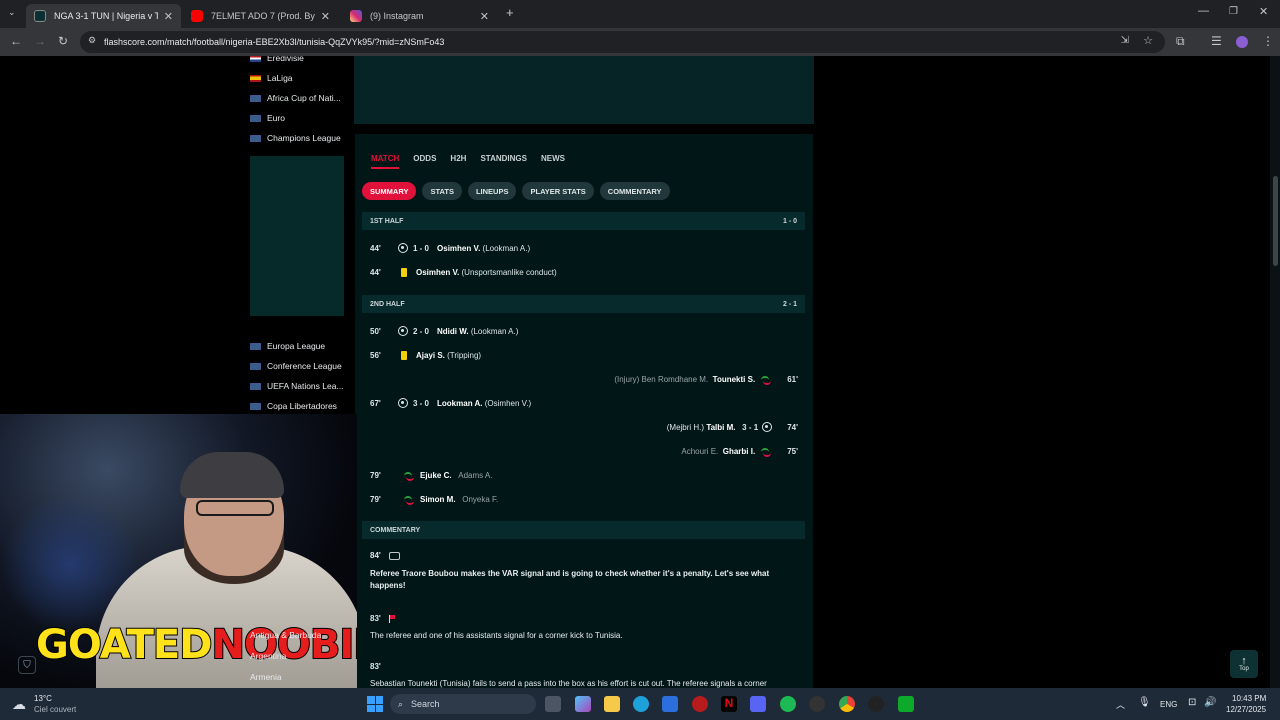  What do you see at coordinates (375, 355) in the screenshot?
I see `incident-minute: 56'` at bounding box center [375, 355].